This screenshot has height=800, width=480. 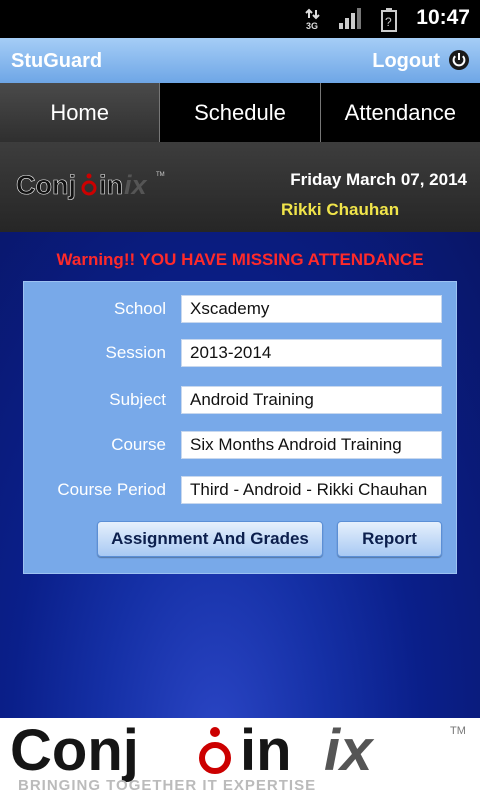 What do you see at coordinates (57, 61) in the screenshot?
I see `app-name: StuGuard` at bounding box center [57, 61].